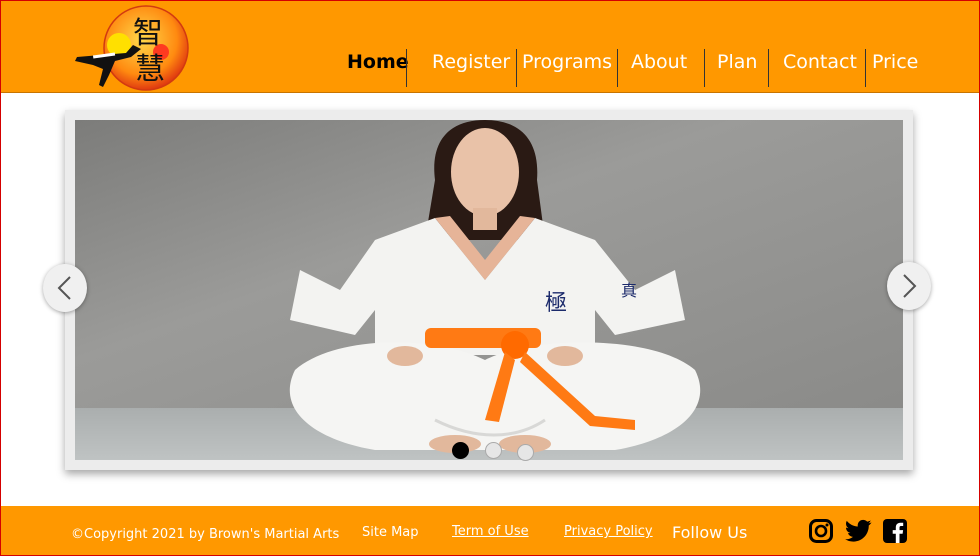 This screenshot has height=556, width=980. I want to click on copyright-text: ©Copyright 2021 by Brown's Martial Arts, so click(205, 534).